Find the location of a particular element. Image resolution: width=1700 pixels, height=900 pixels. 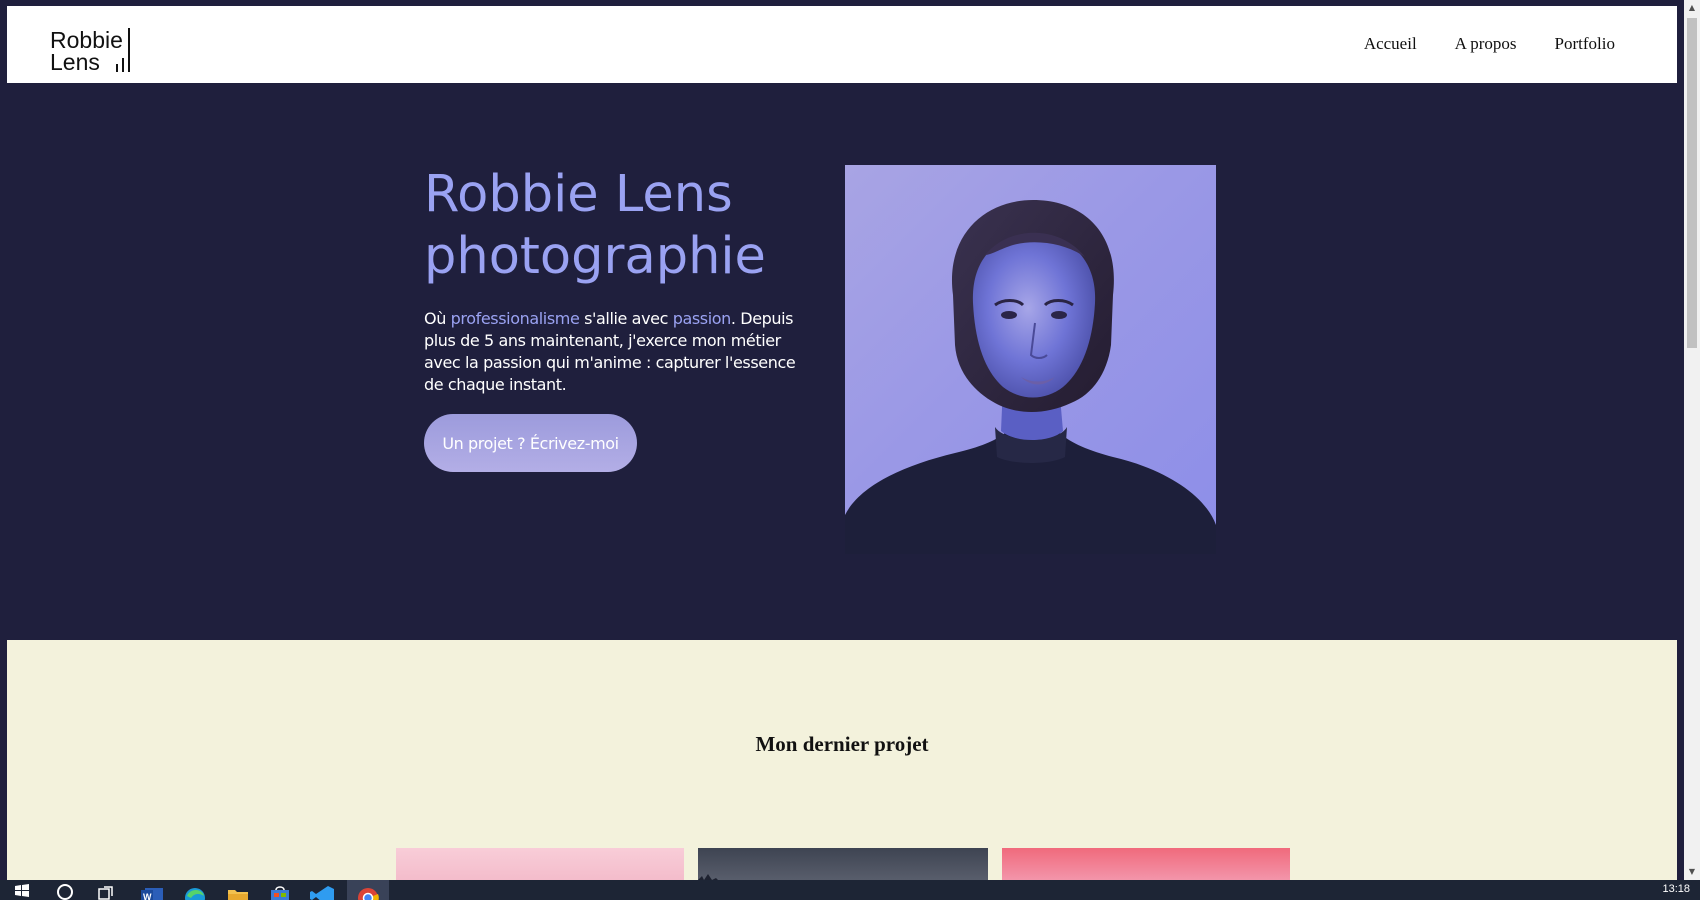

portrait-photo is located at coordinates (1030, 359).